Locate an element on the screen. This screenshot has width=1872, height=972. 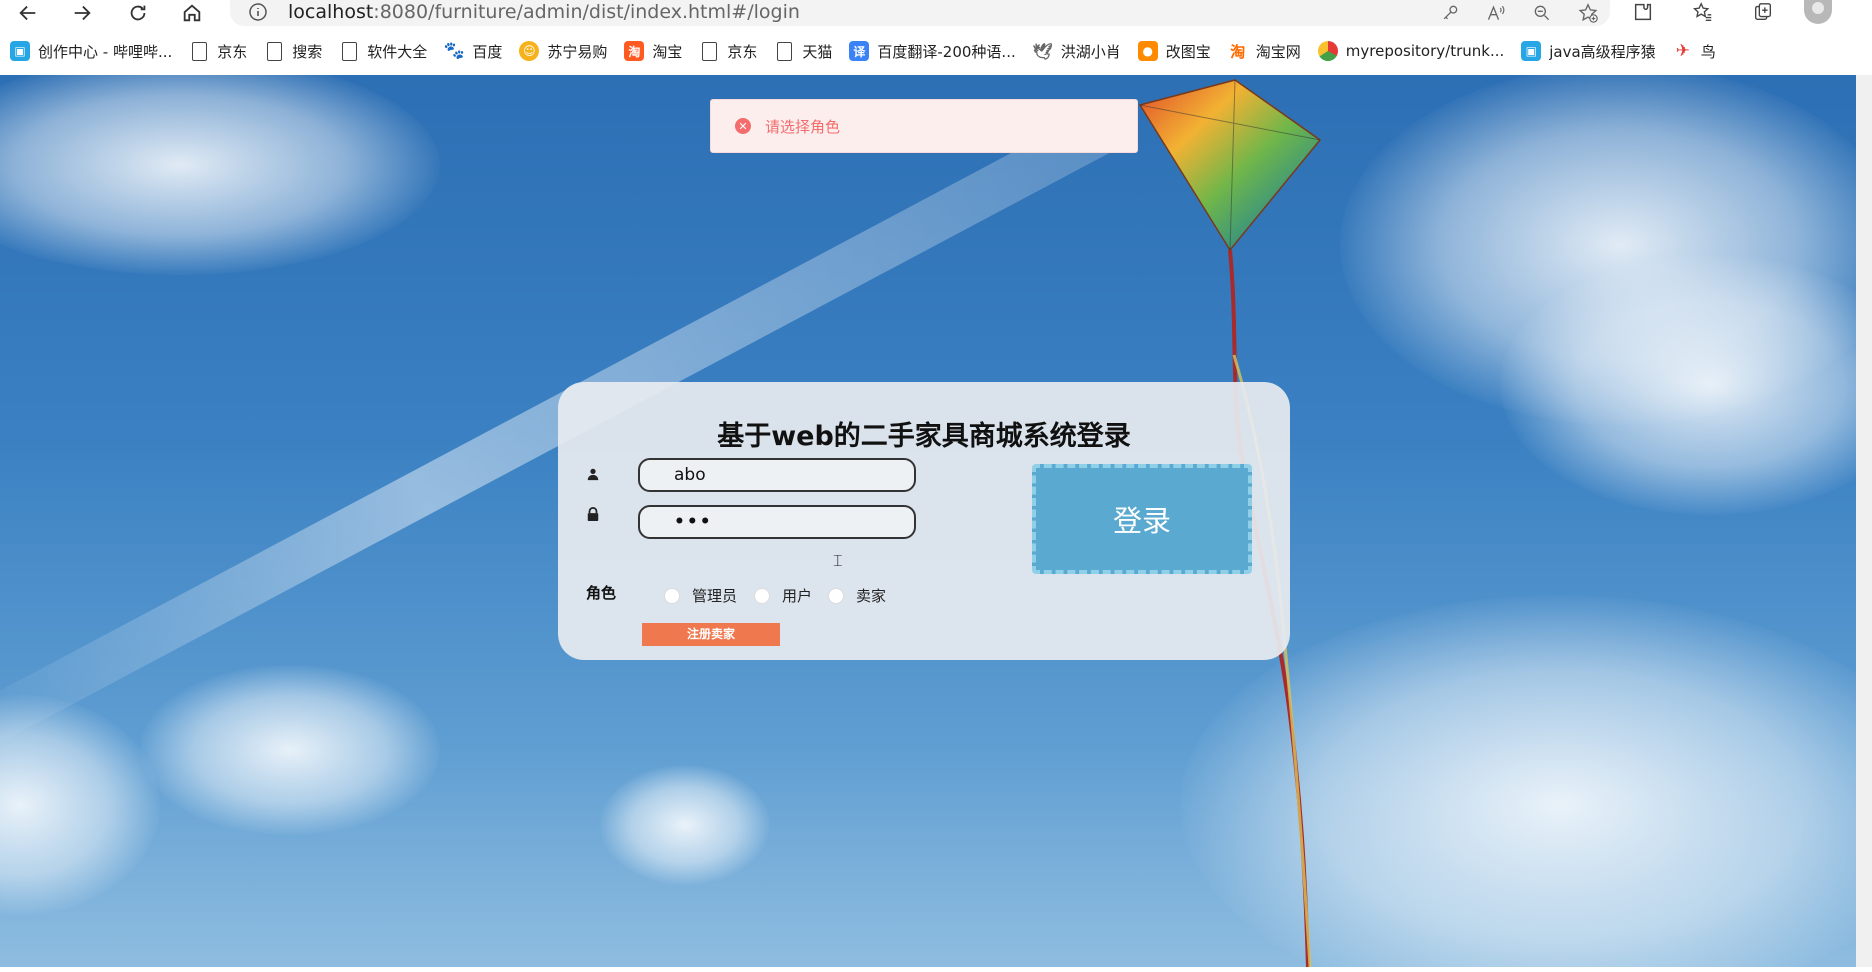
radio-label: 用户 is located at coordinates (797, 596).